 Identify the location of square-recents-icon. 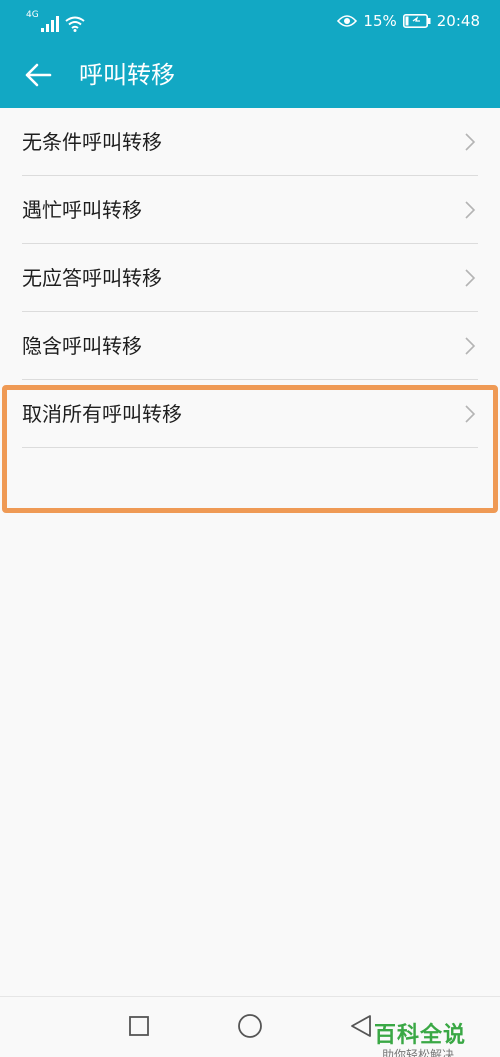
(139, 1026).